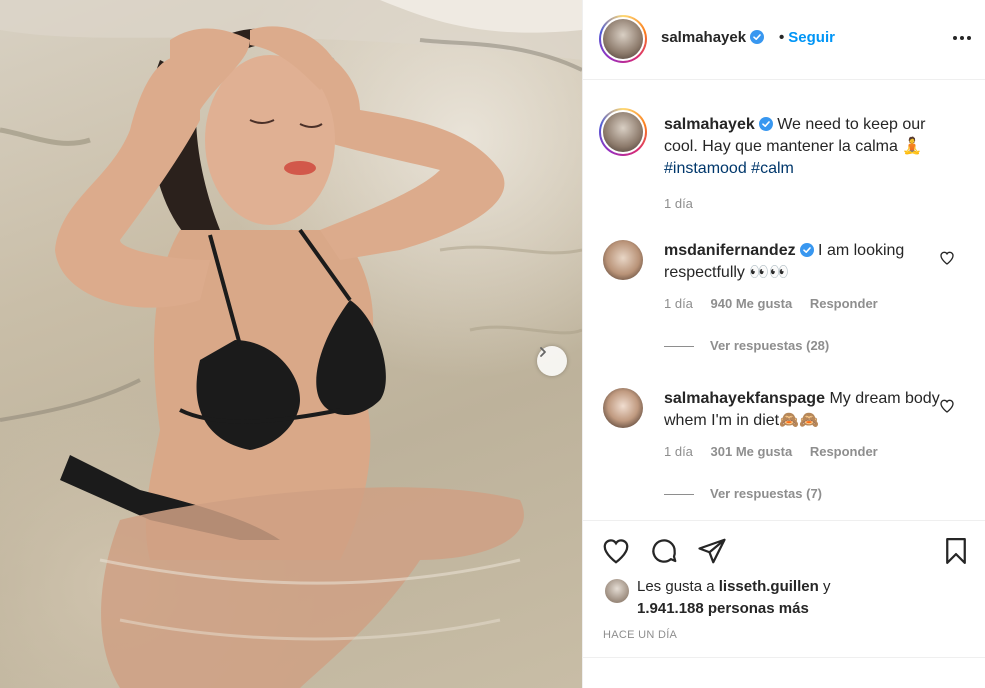 The image size is (985, 688). Describe the element at coordinates (664, 551) in the screenshot. I see `comment-icon` at that location.